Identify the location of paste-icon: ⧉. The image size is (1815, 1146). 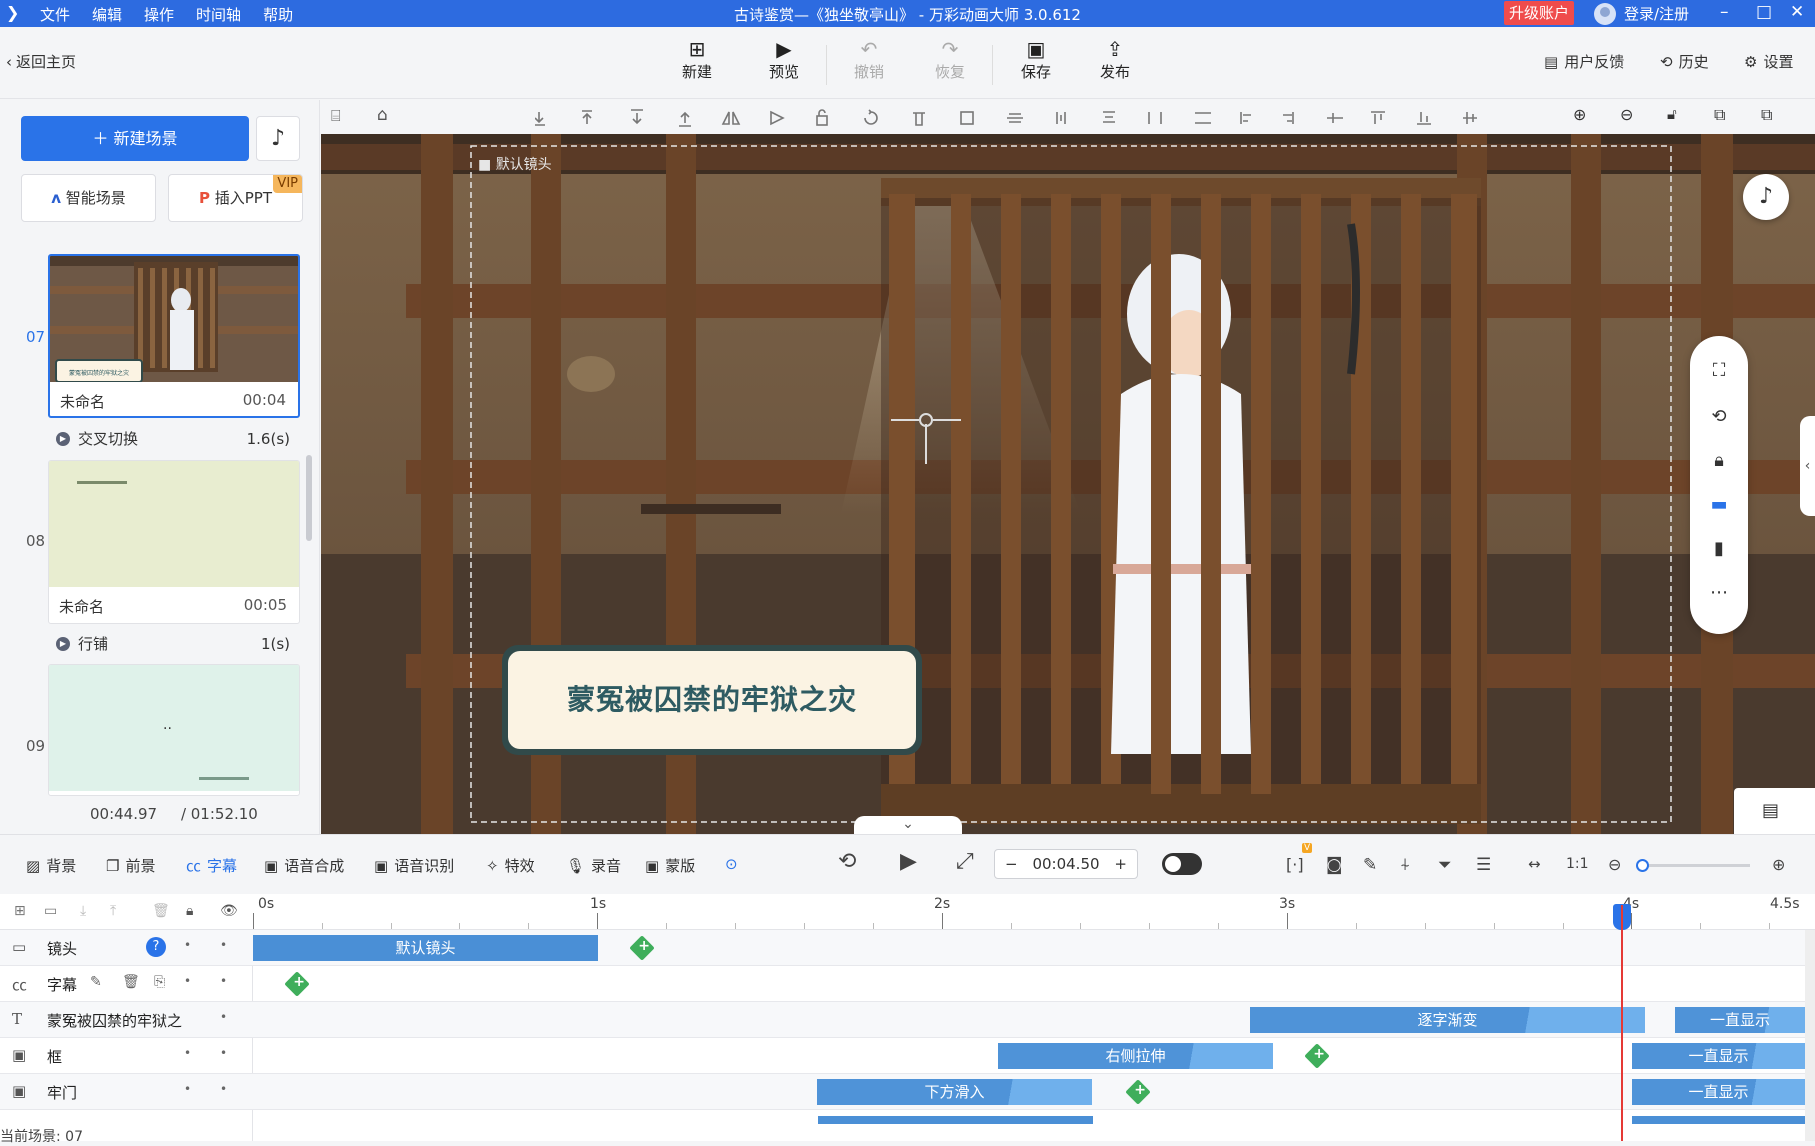
(1766, 115).